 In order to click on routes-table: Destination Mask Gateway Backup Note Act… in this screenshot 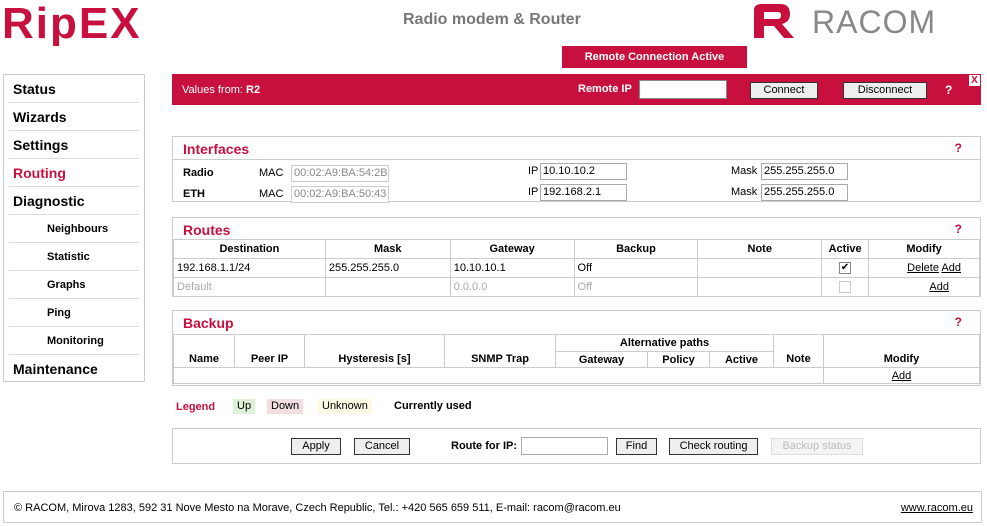, I will do `click(576, 268)`.